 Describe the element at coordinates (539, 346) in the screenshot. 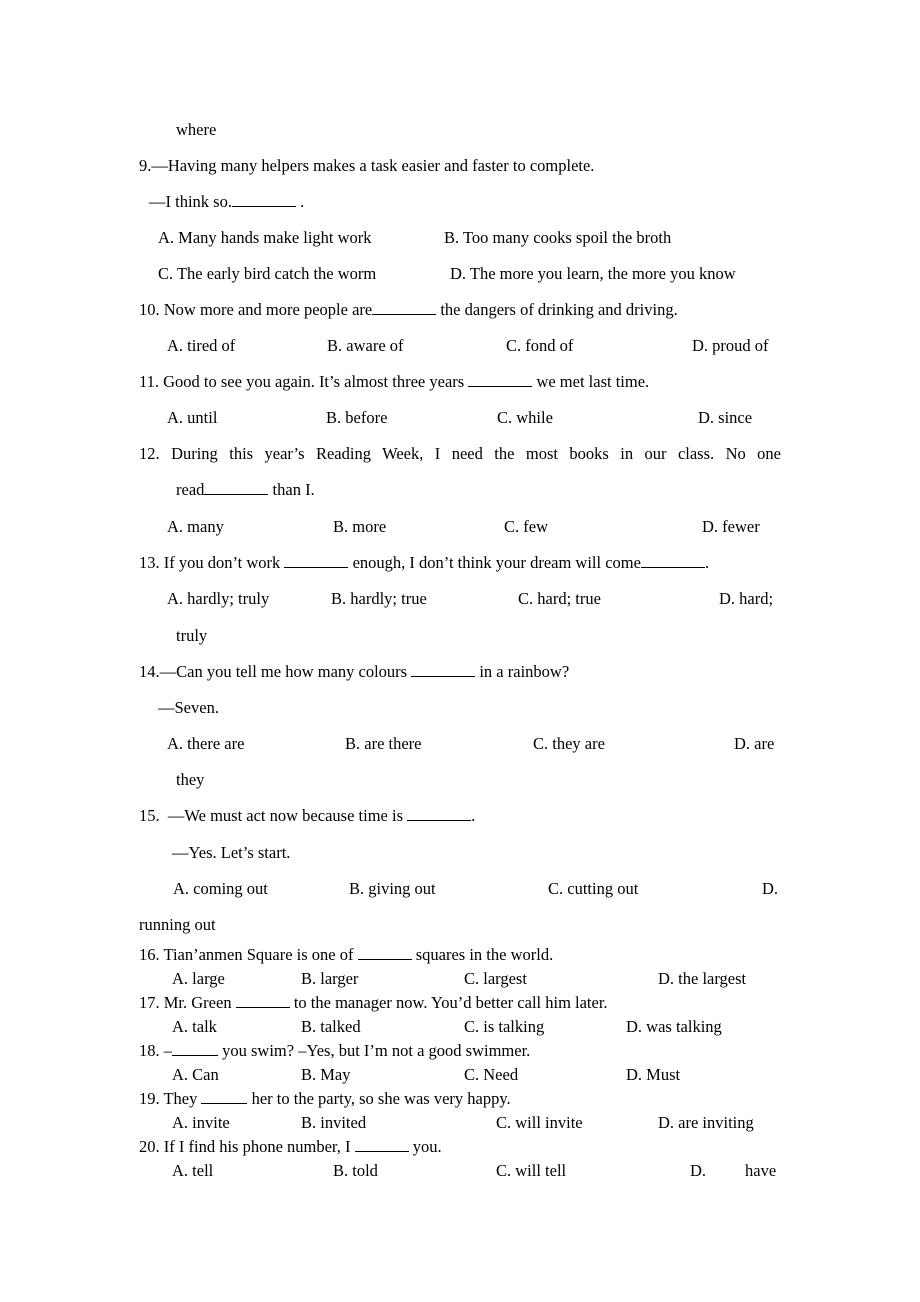

I see `question-10-option-c: C. fond of` at that location.